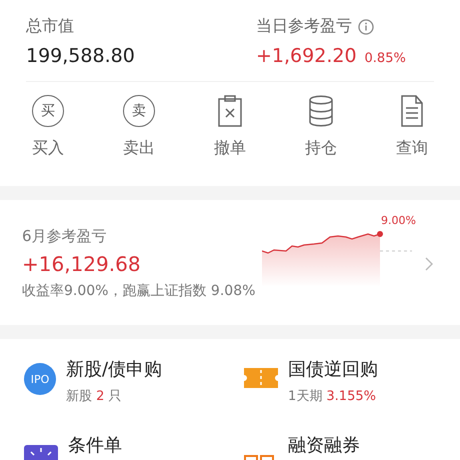 This screenshot has height=460, width=460. Describe the element at coordinates (366, 26) in the screenshot. I see `info-icon` at that location.